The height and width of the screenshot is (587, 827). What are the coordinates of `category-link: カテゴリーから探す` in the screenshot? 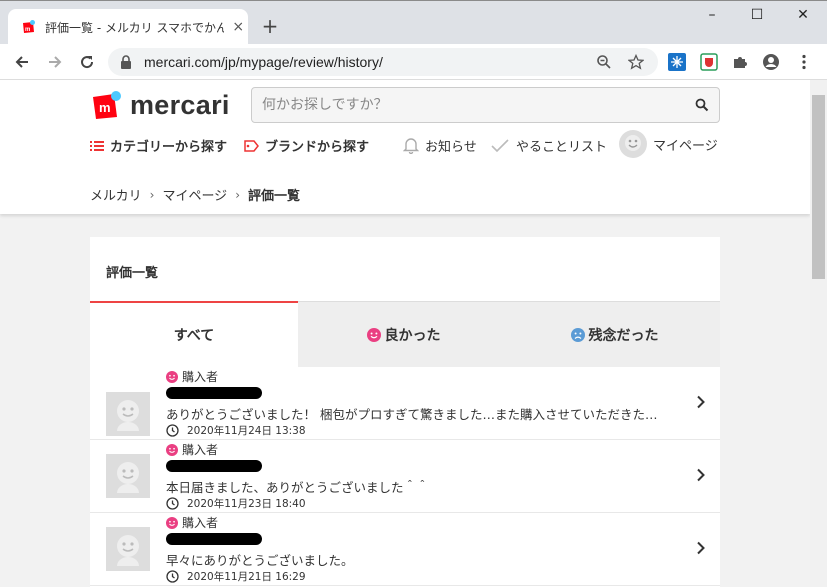 It's located at (158, 145).